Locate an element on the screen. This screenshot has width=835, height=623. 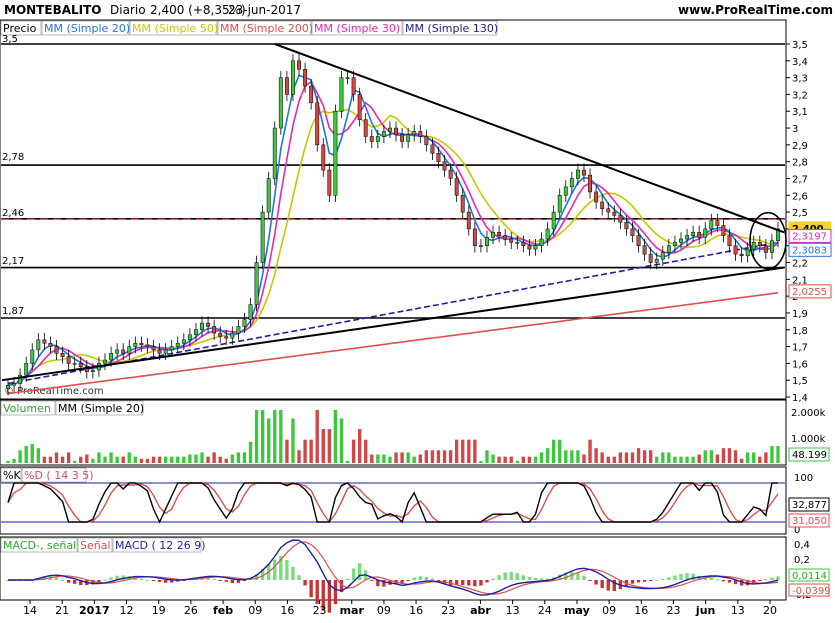
x-tick-label: 14 is located at coordinates (30, 610).